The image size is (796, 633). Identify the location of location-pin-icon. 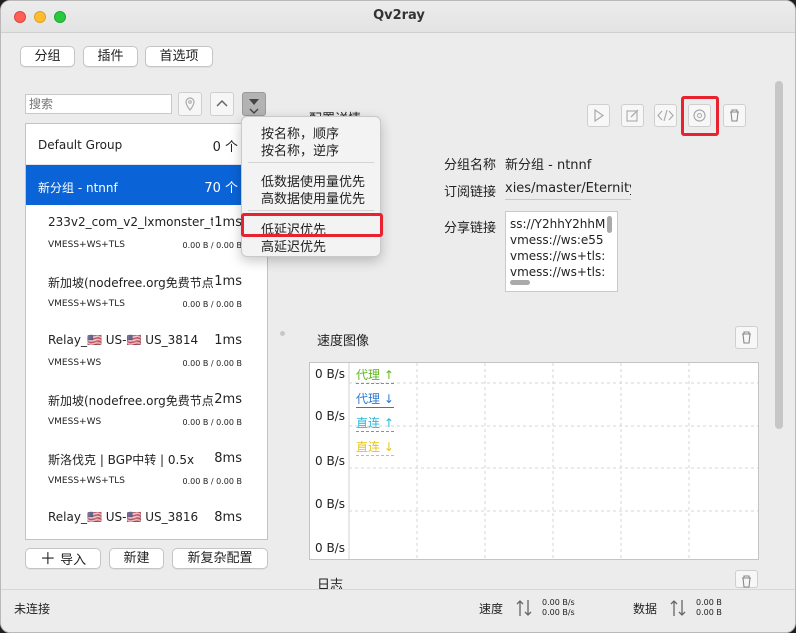
(190, 104).